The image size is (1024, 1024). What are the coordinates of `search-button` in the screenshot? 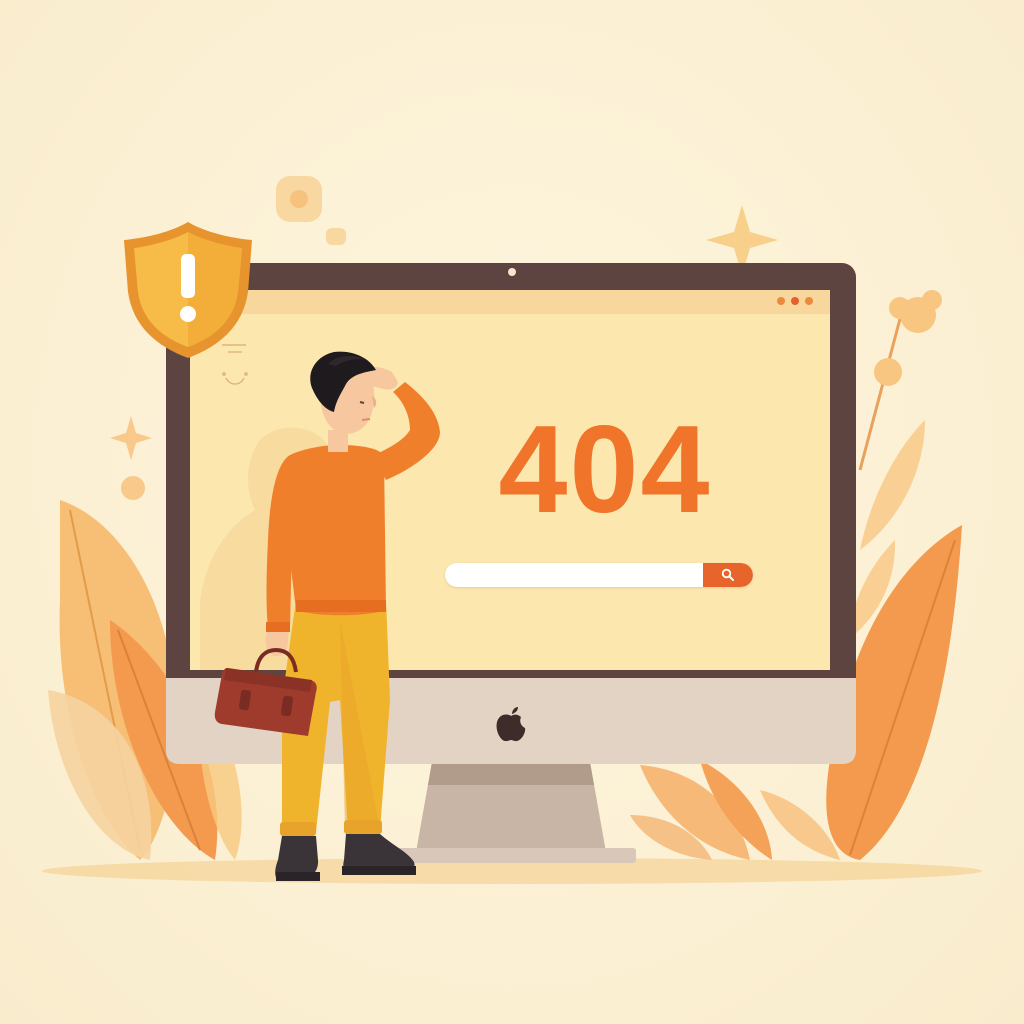 It's located at (728, 575).